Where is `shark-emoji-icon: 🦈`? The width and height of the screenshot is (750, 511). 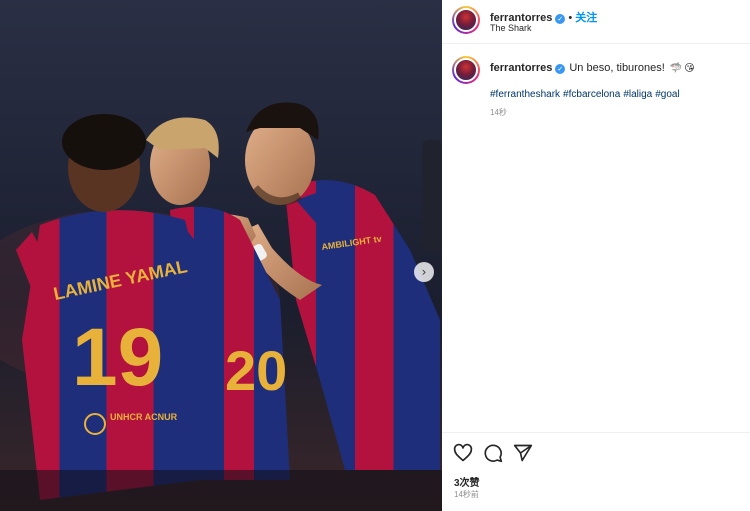
shark-emoji-icon: 🦈 is located at coordinates (676, 68).